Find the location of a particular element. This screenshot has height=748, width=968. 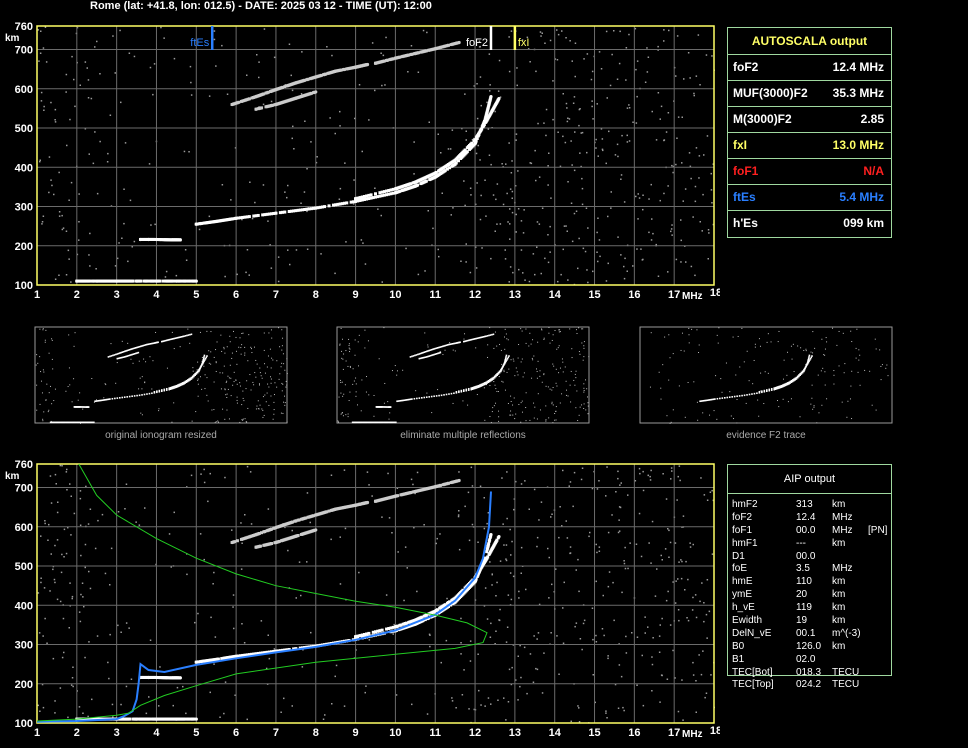

y-tick-label: 500 is located at coordinates (24, 567).